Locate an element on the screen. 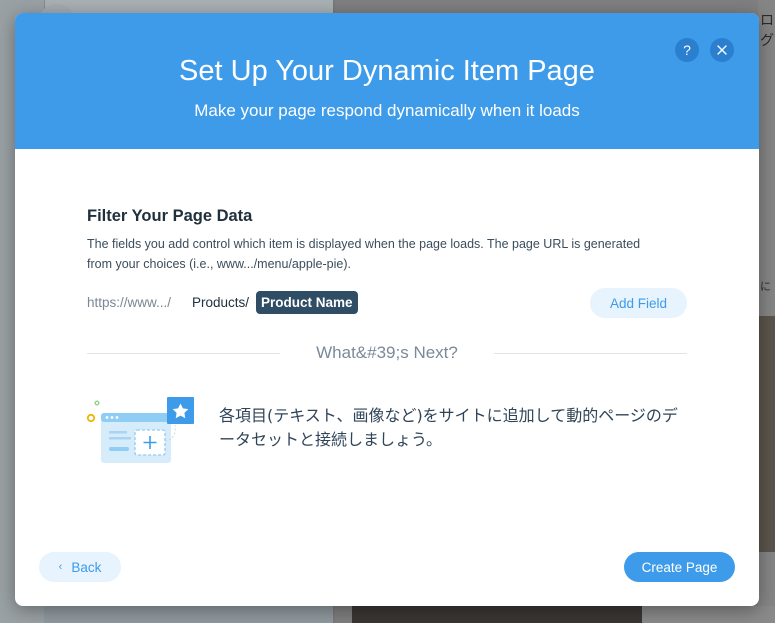  background-photo is located at coordinates (766, 434).